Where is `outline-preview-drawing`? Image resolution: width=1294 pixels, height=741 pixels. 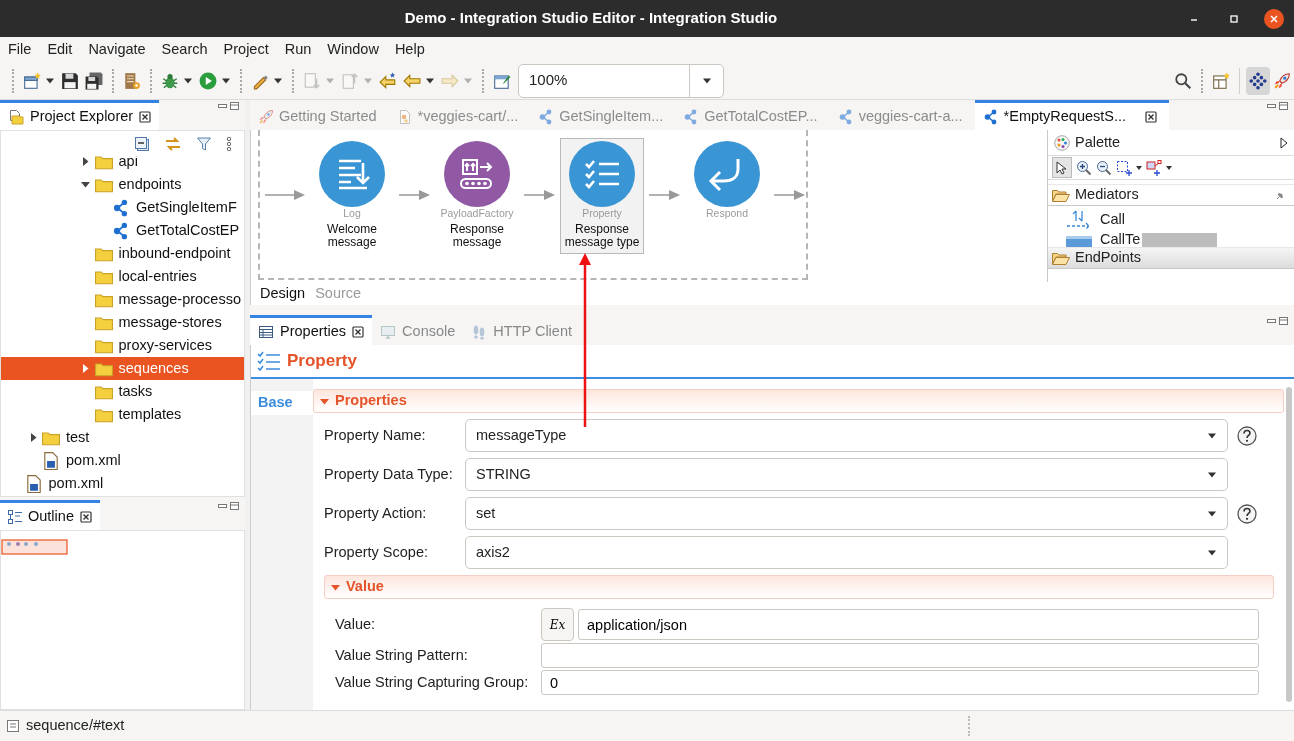 outline-preview-drawing is located at coordinates (34, 547).